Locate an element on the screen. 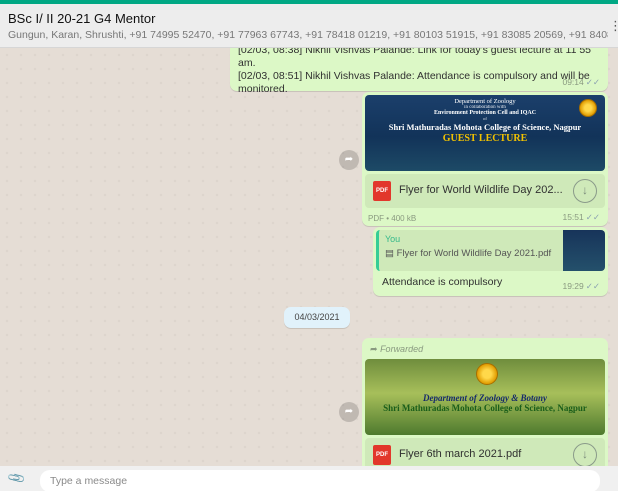 Image resolution: width=618 pixels, height=491 pixels. poster-of-text: of is located at coordinates (485, 118).